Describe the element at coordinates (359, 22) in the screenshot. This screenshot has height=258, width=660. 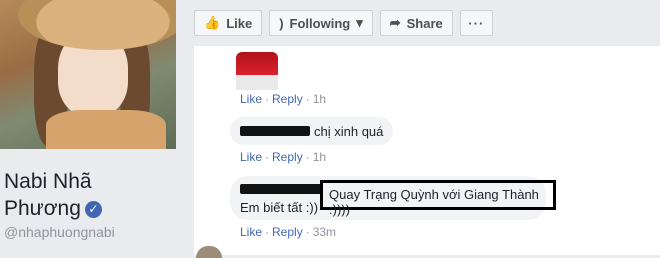
I see `caret-down-icon: ▾` at that location.